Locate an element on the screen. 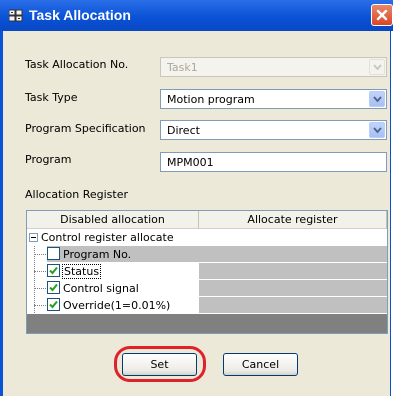 This screenshot has width=393, height=396. tree-group-cell: Control register allocate is located at coordinates (113, 237).